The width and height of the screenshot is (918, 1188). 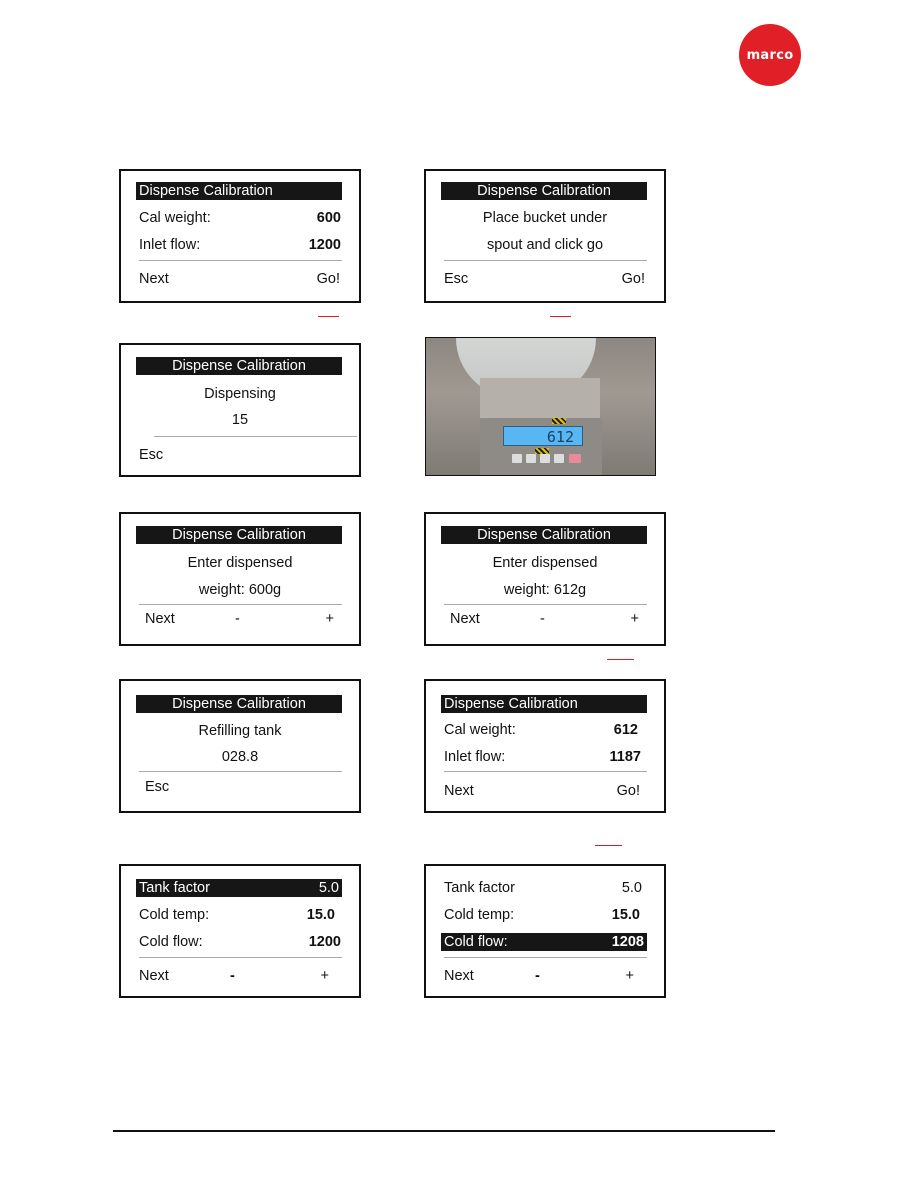 I want to click on row-cal-weight: Cal weight: 600, so click(x=240, y=218).